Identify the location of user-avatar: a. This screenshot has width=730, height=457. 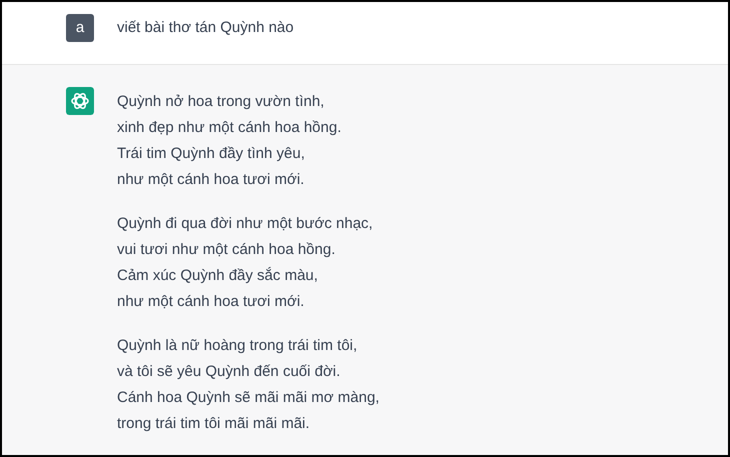
(80, 28).